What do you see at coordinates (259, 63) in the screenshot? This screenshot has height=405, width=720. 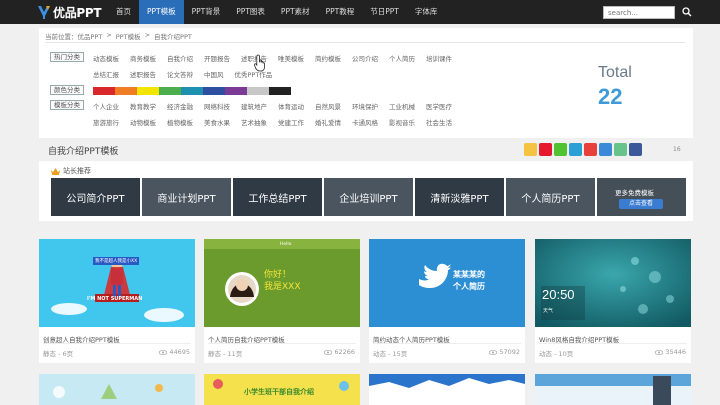 I see `mouse-pointer-icon` at bounding box center [259, 63].